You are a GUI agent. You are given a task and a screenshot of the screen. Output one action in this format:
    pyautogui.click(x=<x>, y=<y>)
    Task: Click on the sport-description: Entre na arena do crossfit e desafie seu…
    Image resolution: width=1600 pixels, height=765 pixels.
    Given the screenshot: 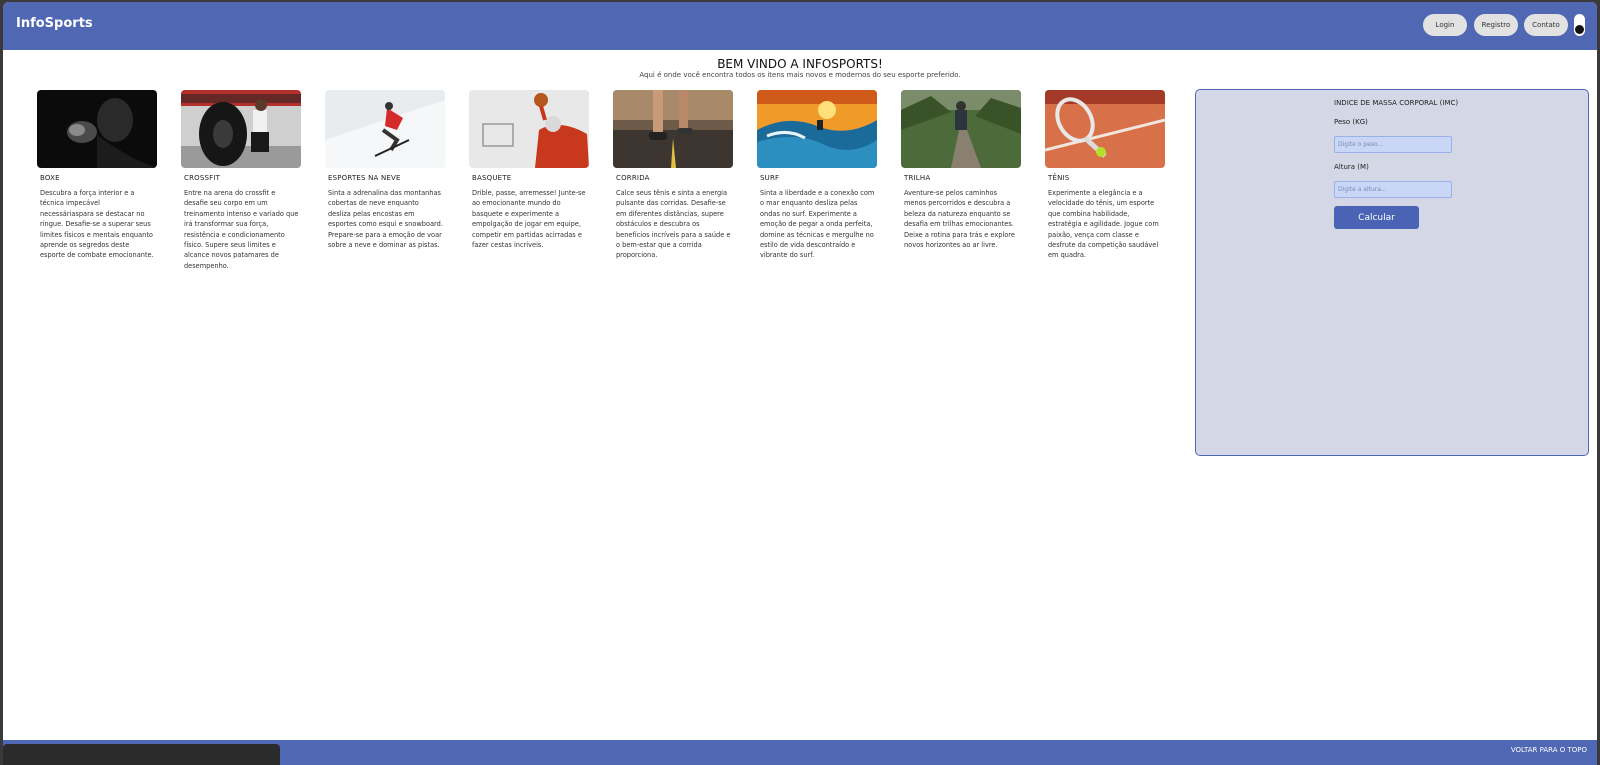 What is the action you would take?
    pyautogui.click(x=241, y=229)
    